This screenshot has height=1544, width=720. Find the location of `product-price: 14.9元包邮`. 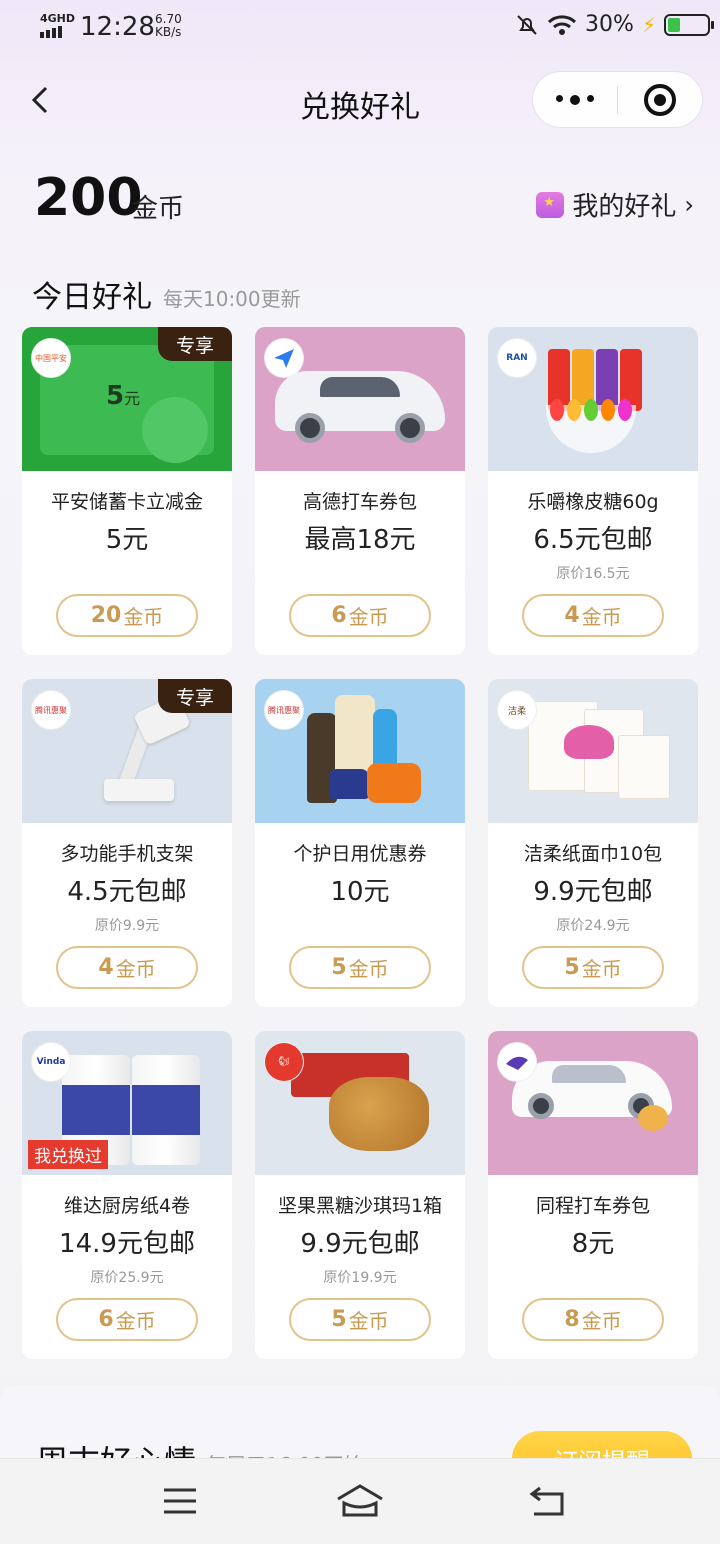

product-price: 14.9元包邮 is located at coordinates (127, 1244).